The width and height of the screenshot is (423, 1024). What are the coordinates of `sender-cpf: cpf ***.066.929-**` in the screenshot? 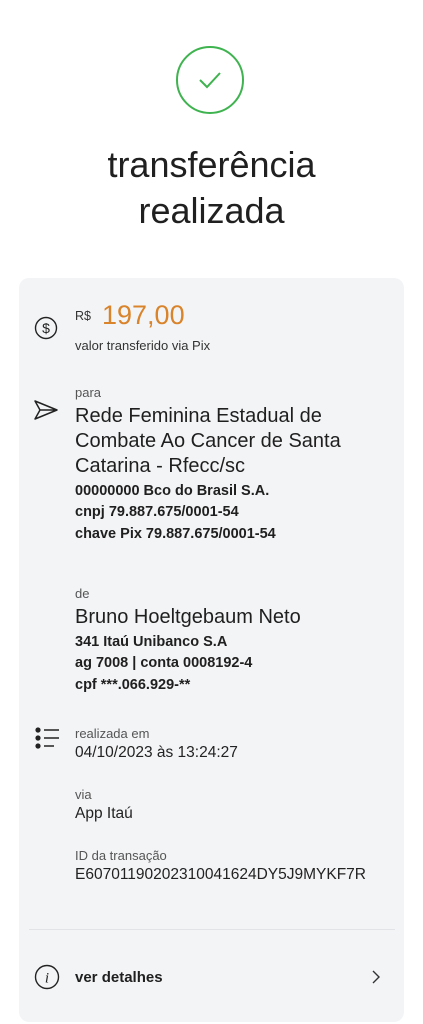 It's located at (133, 685).